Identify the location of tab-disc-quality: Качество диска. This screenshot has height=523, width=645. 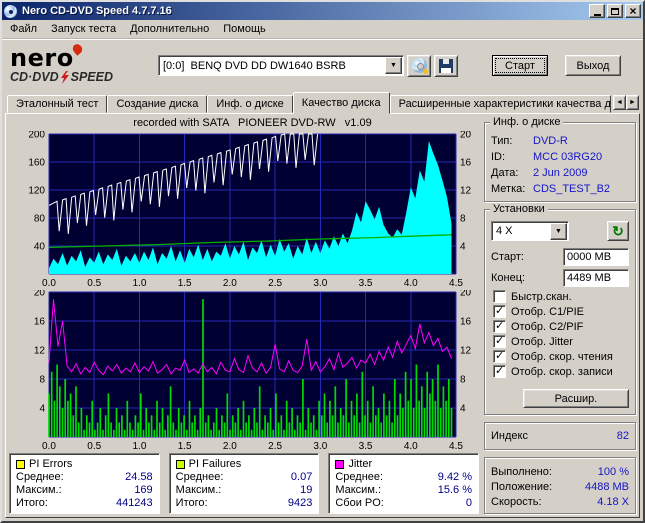
(341, 103).